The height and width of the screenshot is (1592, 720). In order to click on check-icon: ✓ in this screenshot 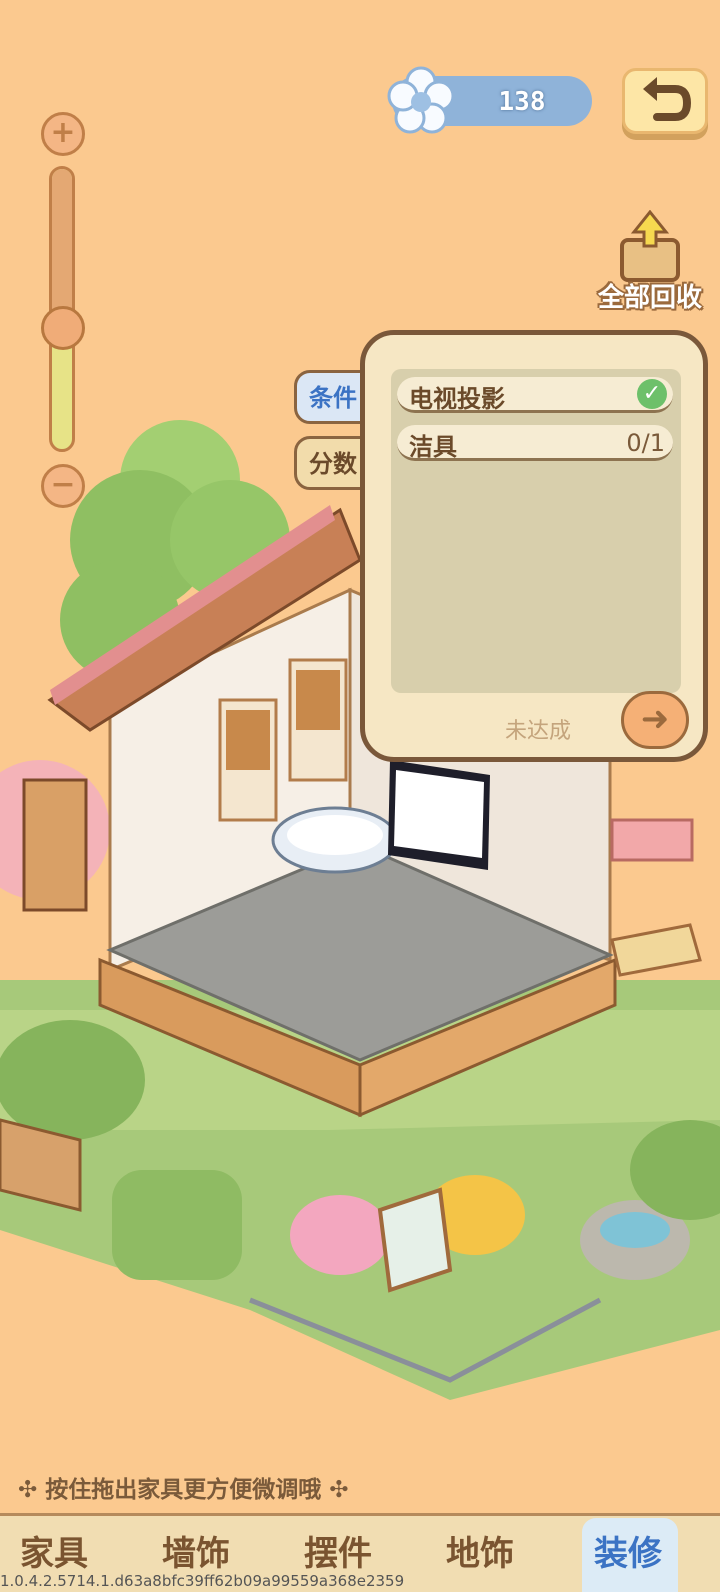, I will do `click(652, 394)`.